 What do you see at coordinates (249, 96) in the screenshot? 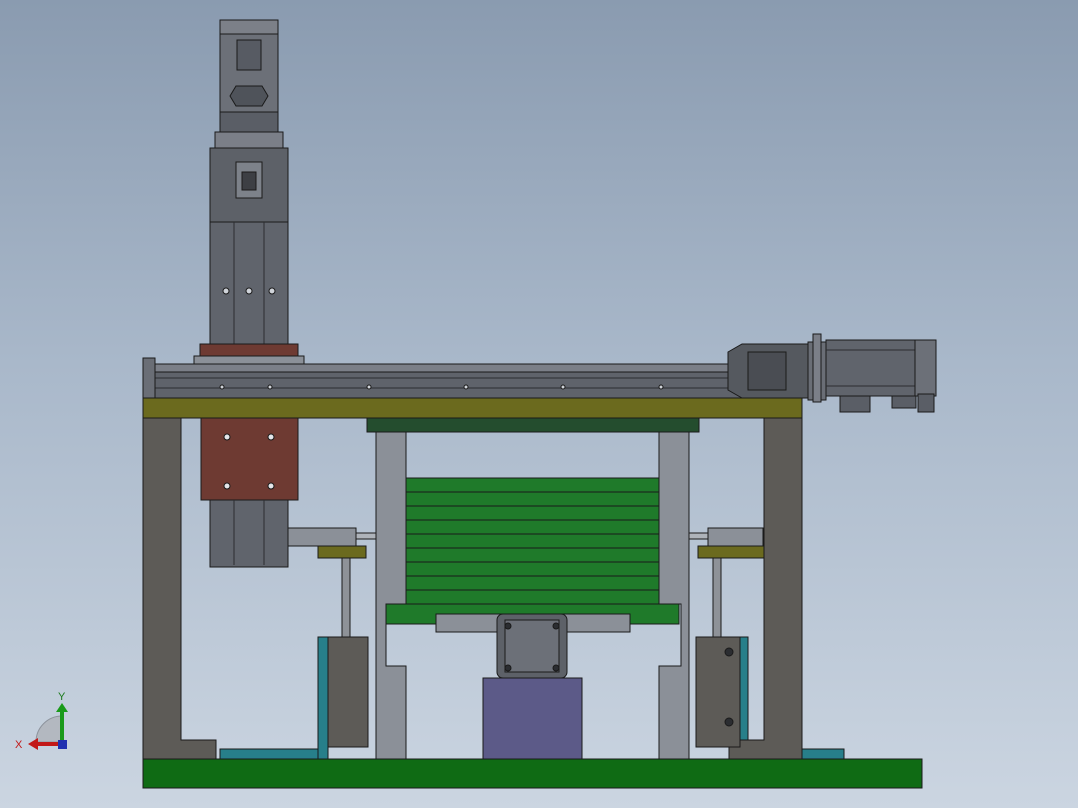
I see `motor-nameplate` at bounding box center [249, 96].